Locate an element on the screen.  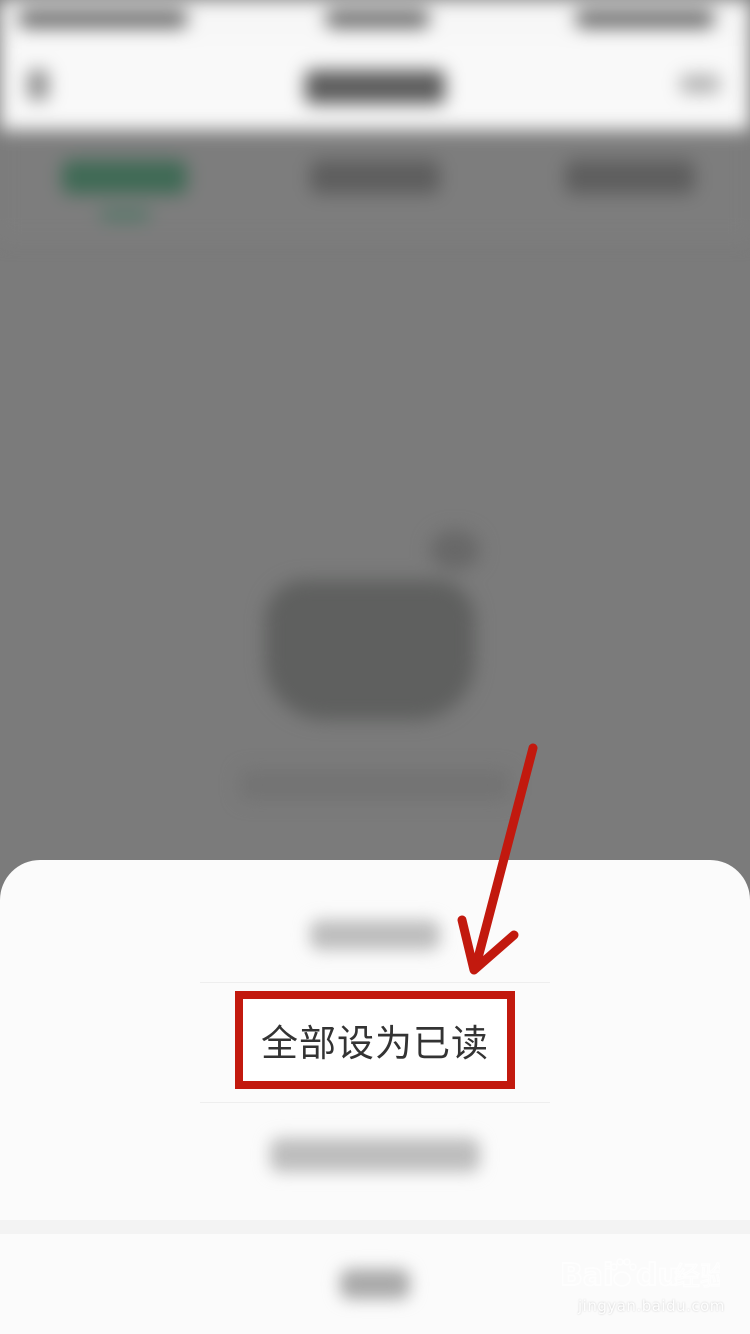
annotation-highlight-box: 全部设为已读 is located at coordinates (375, 1040).